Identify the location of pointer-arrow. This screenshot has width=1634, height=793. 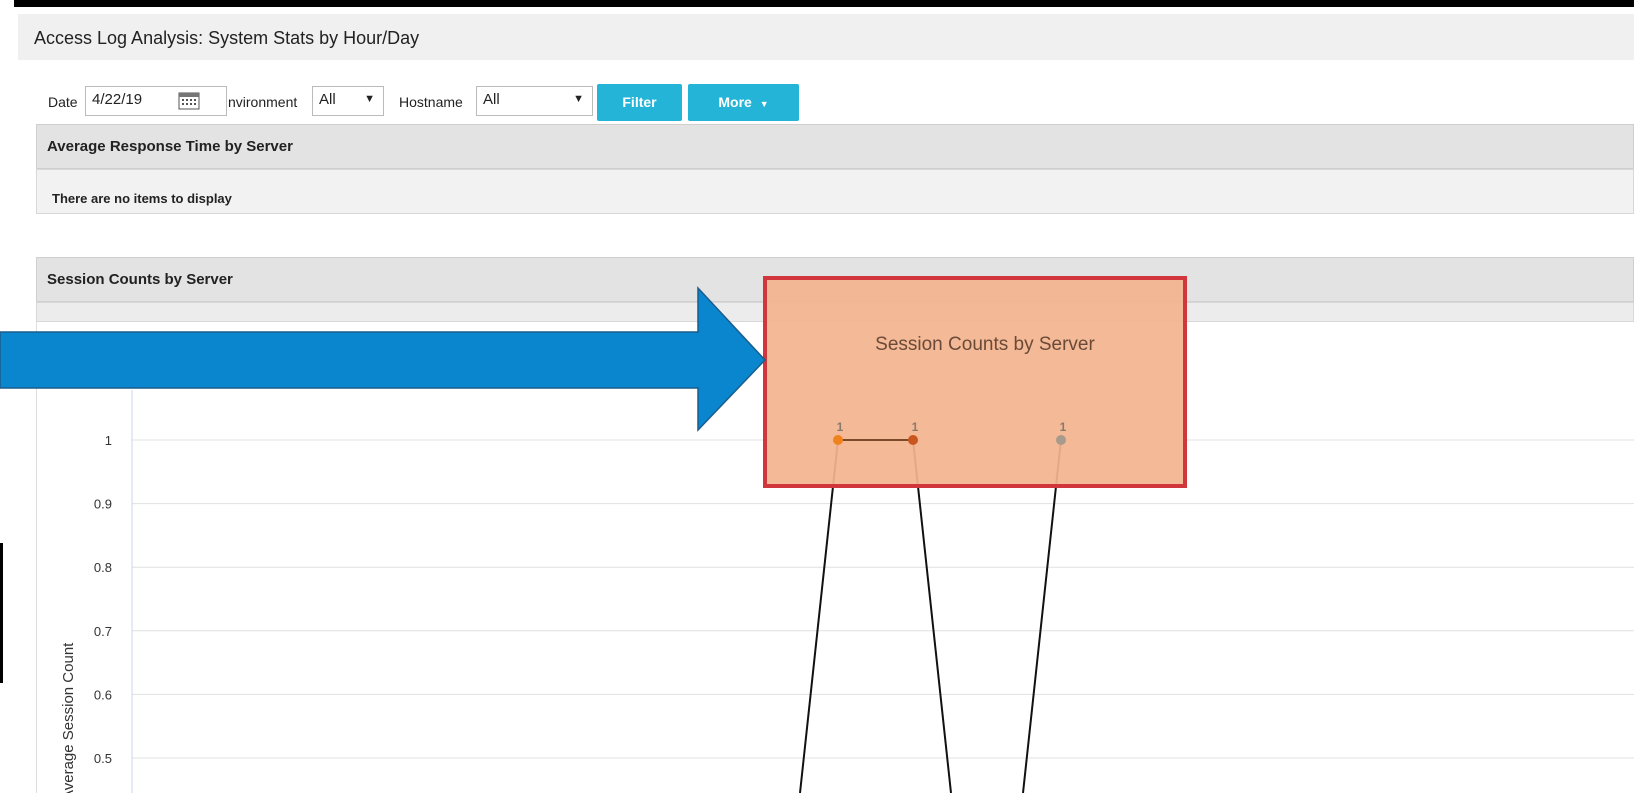
(383, 359).